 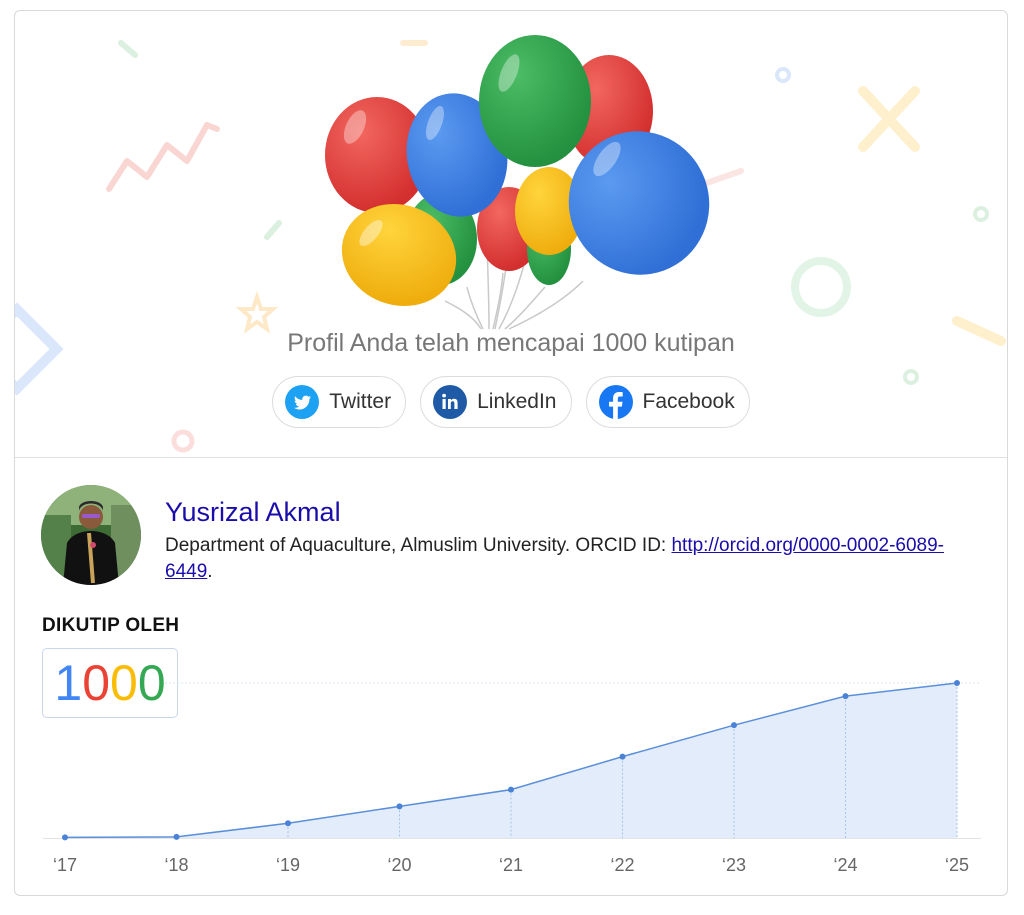 What do you see at coordinates (253, 512) in the screenshot?
I see `profile-name-link: Yusrizal Akmal` at bounding box center [253, 512].